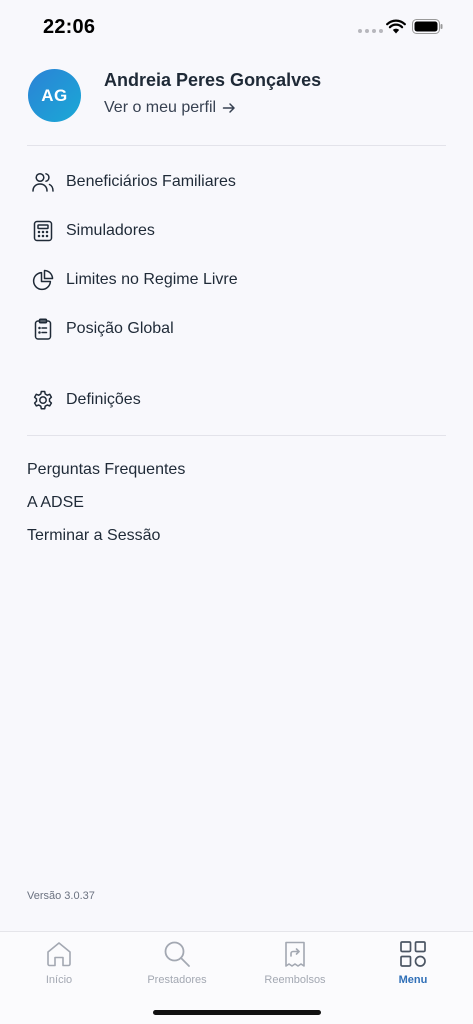  I want to click on app-version: Versão 3.0.37, so click(61, 896).